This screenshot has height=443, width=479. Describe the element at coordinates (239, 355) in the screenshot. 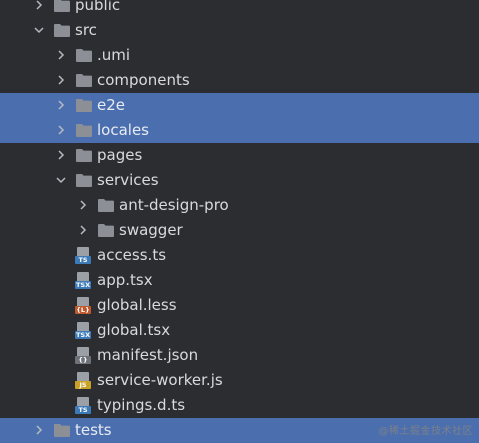

I see `tree-file-row: {} manifest.json` at that location.